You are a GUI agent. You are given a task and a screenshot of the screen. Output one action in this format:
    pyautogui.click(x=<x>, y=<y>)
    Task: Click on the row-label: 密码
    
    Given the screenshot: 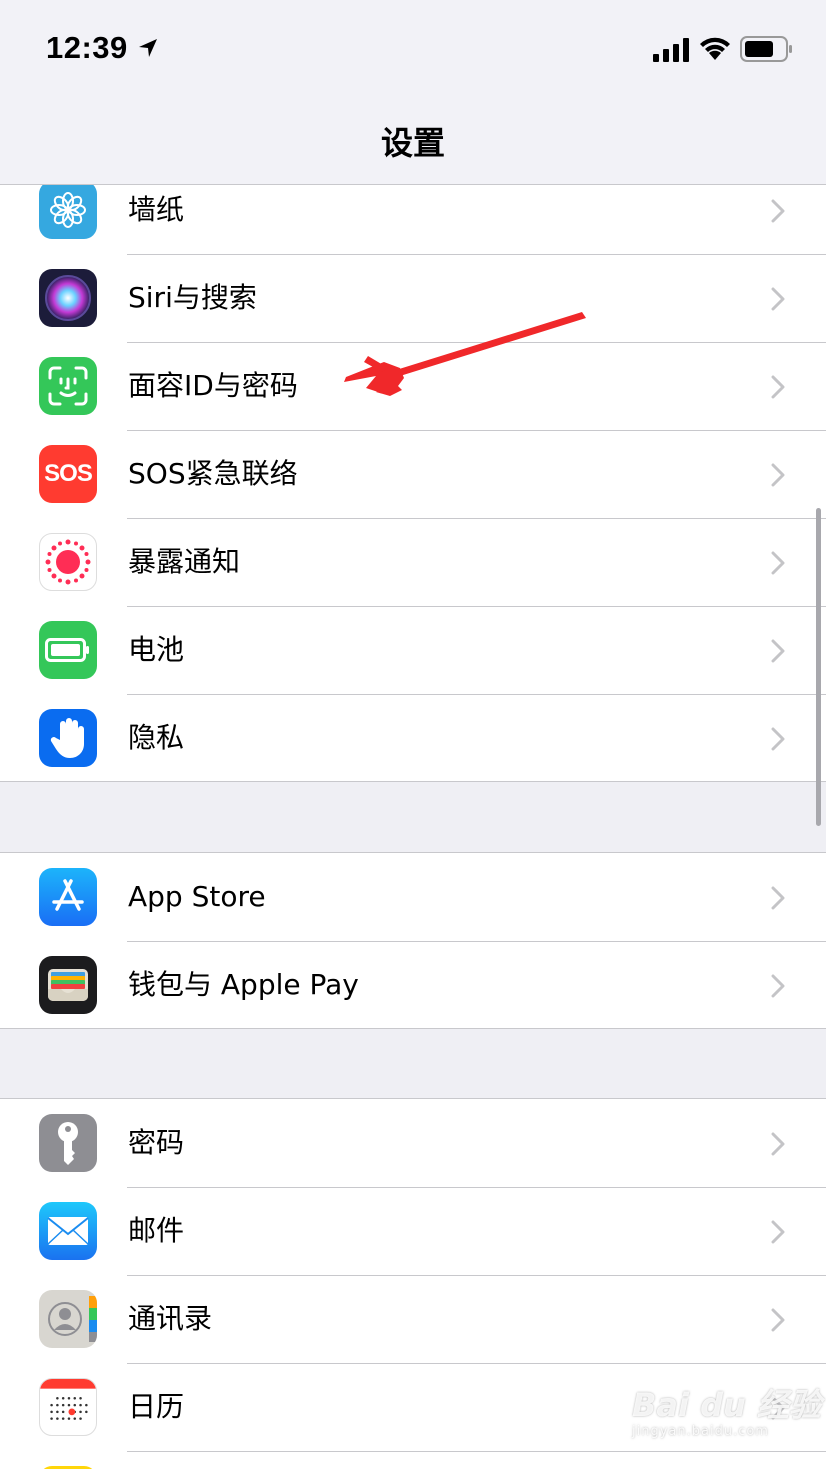 What is the action you would take?
    pyautogui.click(x=156, y=1142)
    